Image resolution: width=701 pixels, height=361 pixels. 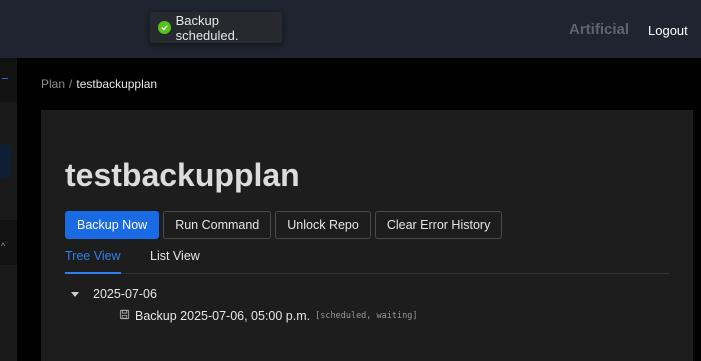 I want to click on run-command-button: Run Command, so click(x=217, y=225).